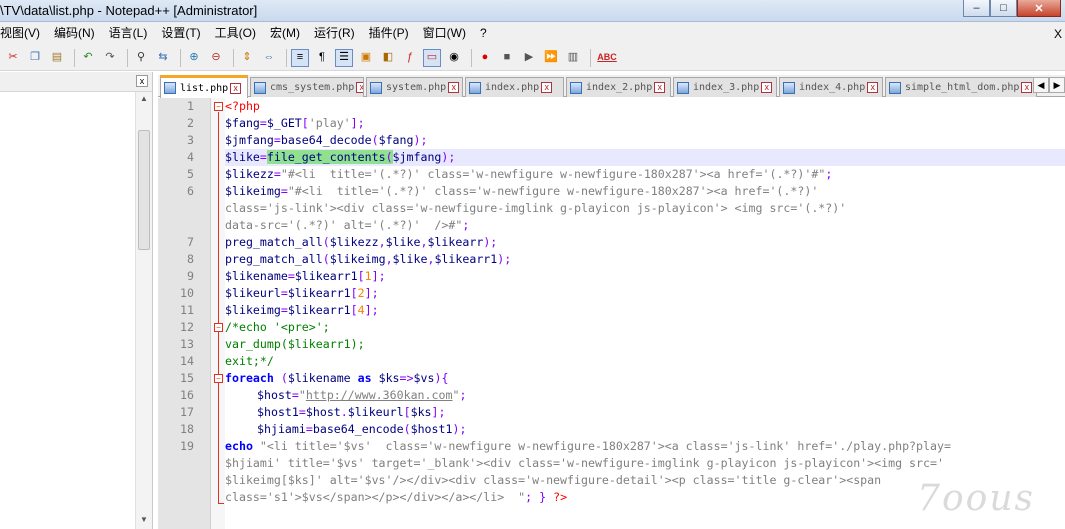  Describe the element at coordinates (180, 33) in the screenshot. I see `menu-settings: 设置(T)` at that location.